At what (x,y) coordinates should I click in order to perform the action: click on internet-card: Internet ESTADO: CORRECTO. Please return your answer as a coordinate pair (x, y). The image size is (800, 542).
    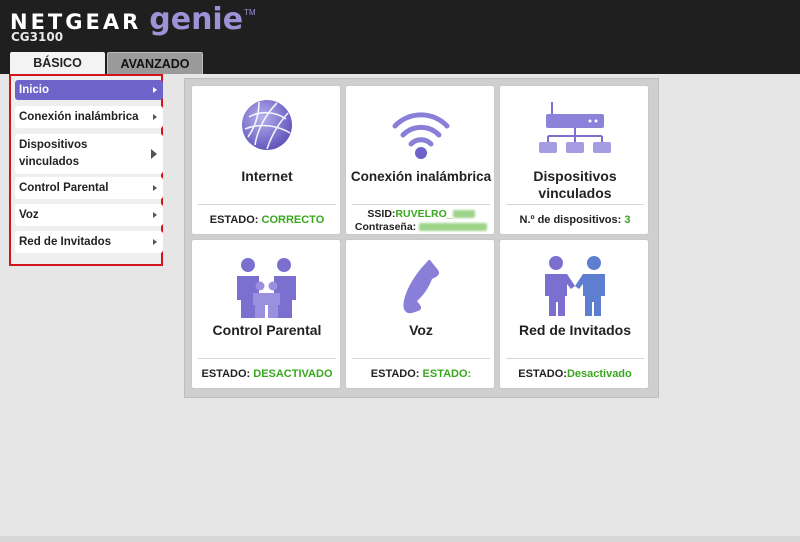
    Looking at the image, I should click on (266, 160).